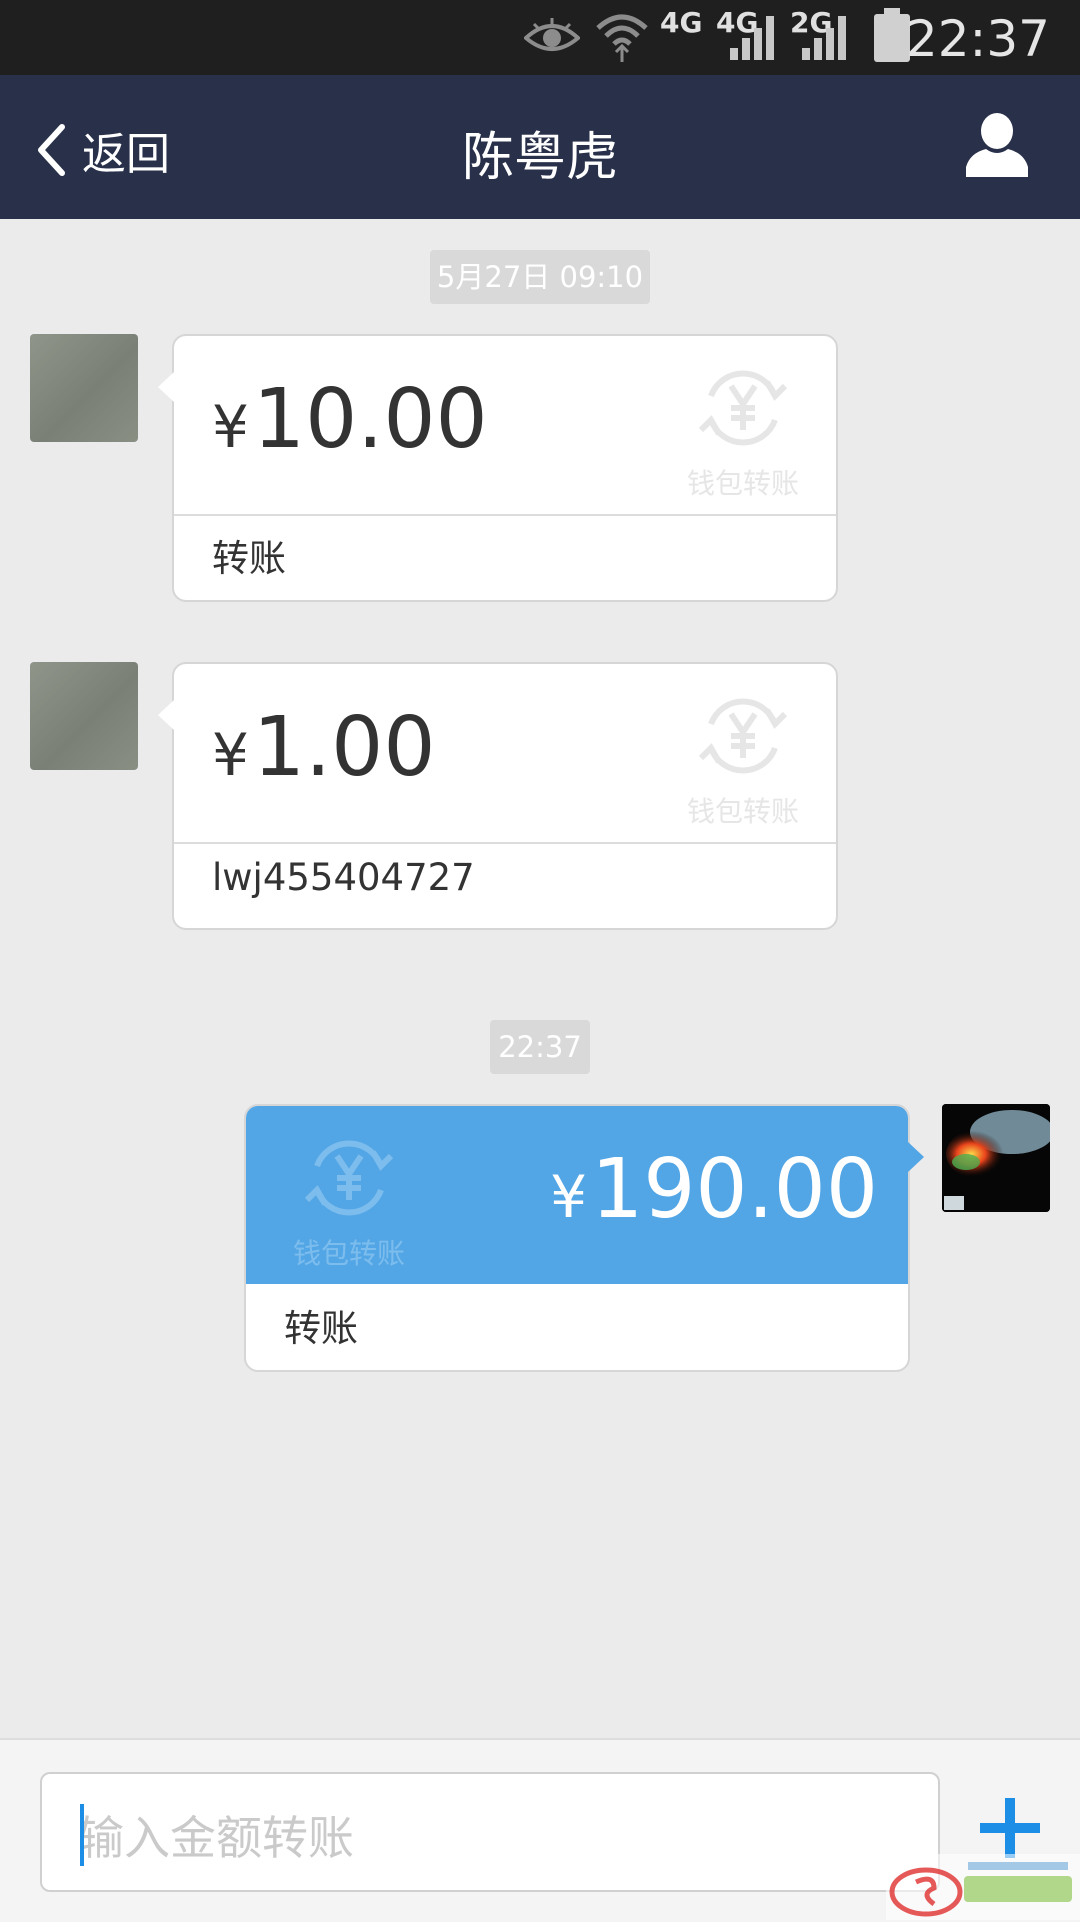 The height and width of the screenshot is (1922, 1080). What do you see at coordinates (216, 1838) in the screenshot?
I see `amount-input-placeholder: 输入金额转账` at bounding box center [216, 1838].